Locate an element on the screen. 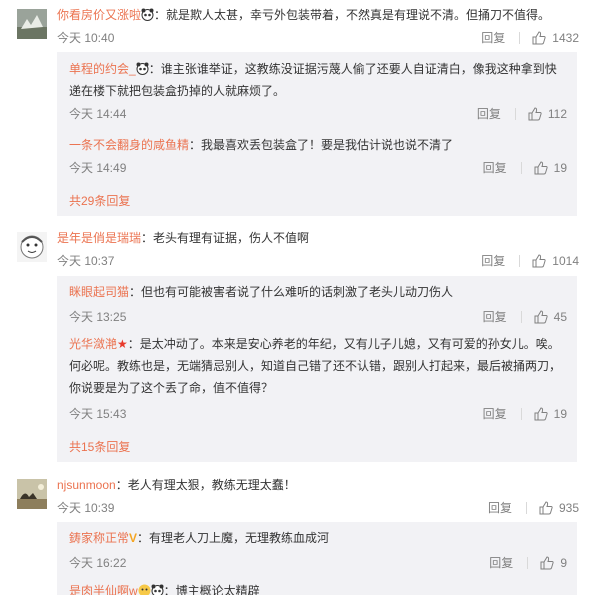 The width and height of the screenshot is (589, 595). username-link: njsunmoon is located at coordinates (86, 485).